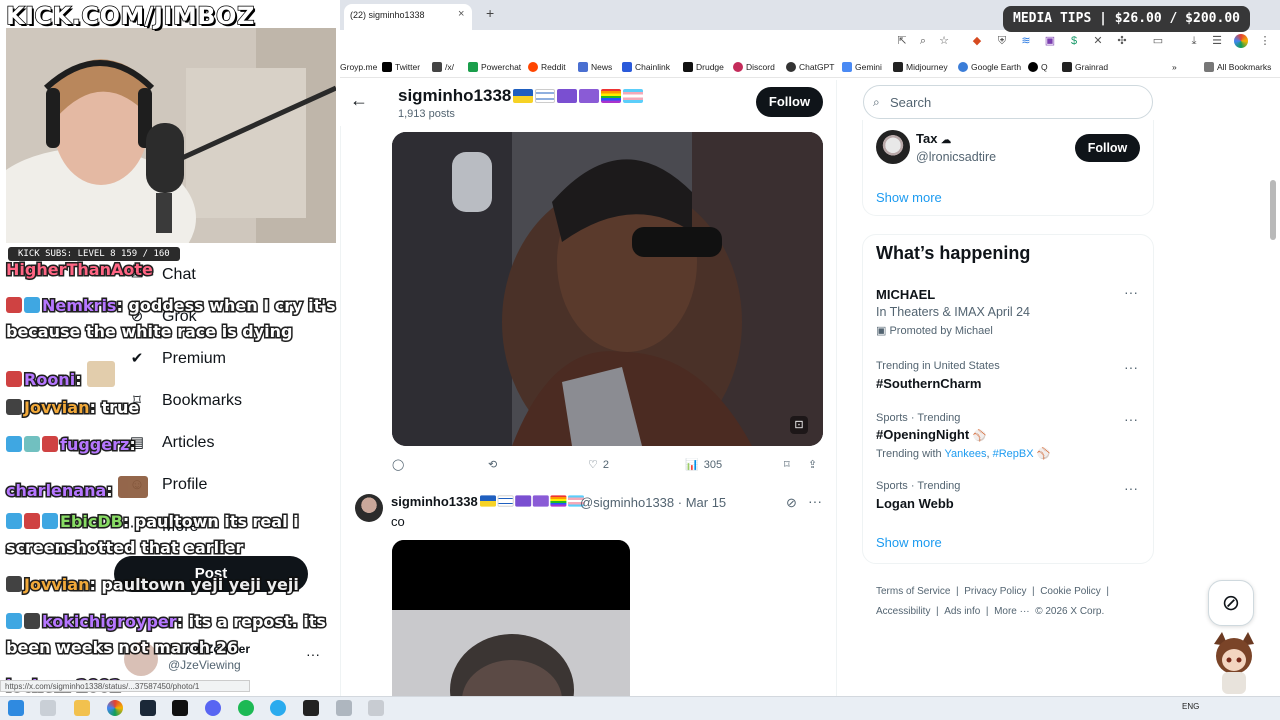 This screenshot has height=720, width=1280. I want to click on bookmark: Gemini, so click(862, 67).